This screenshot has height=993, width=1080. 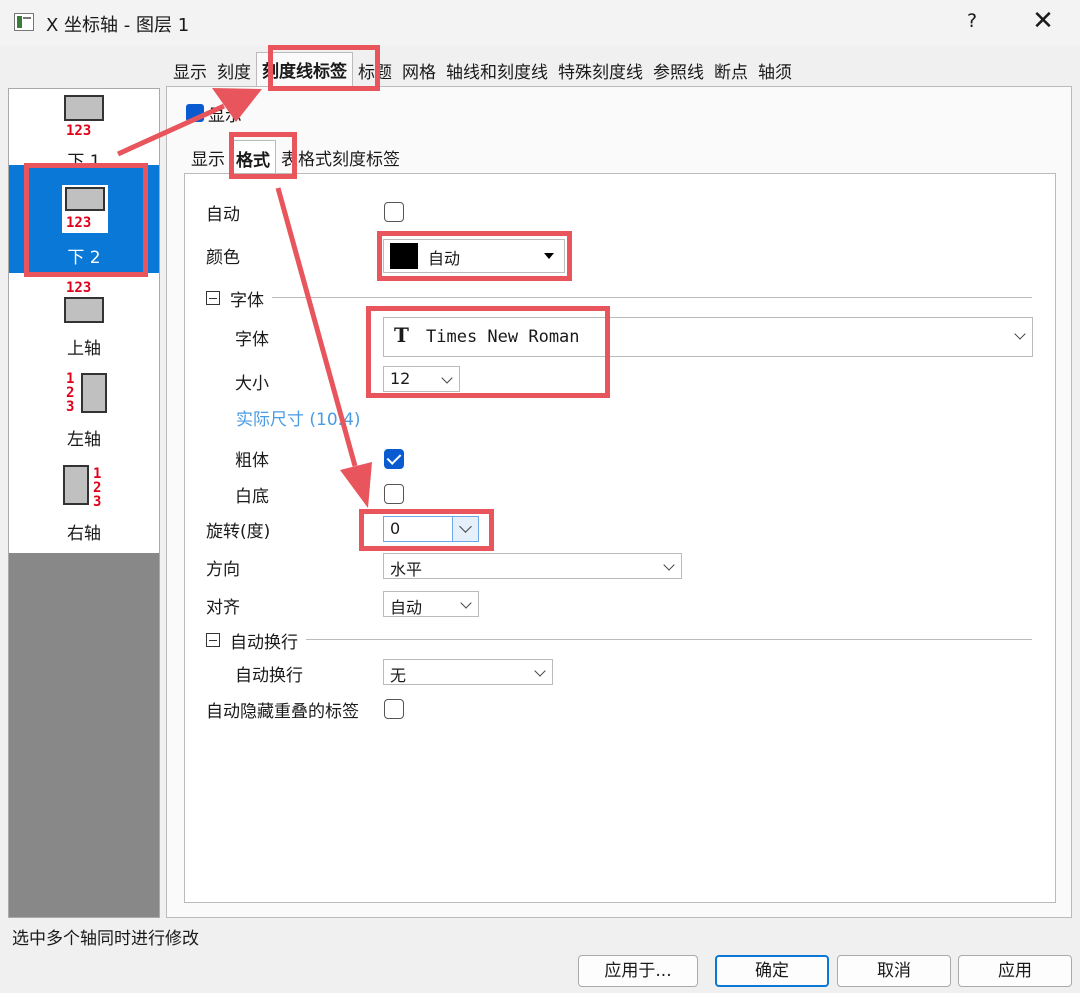 I want to click on tab-display: 显示, so click(x=190, y=69).